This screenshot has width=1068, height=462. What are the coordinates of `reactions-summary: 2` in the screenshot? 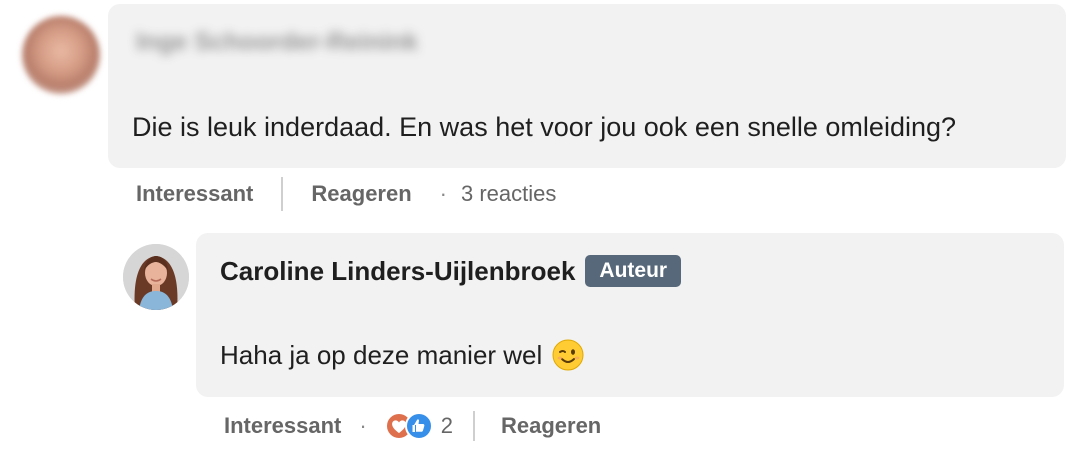 It's located at (418, 426).